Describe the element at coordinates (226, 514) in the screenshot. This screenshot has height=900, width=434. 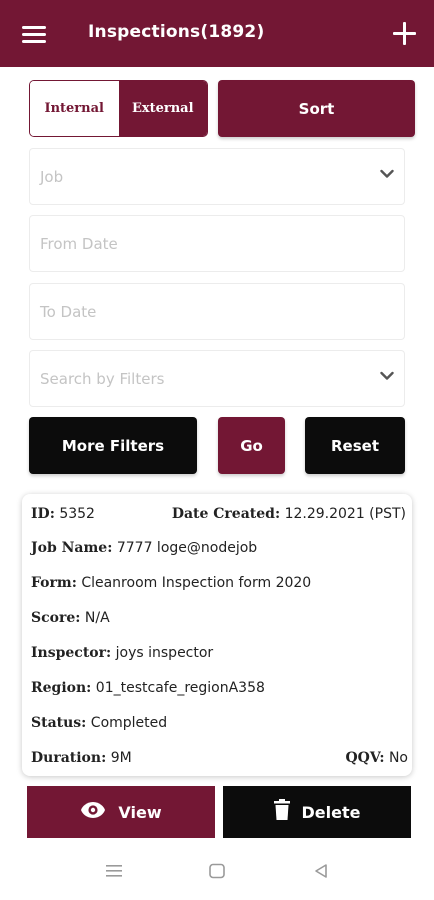
I see `date-created-label: Date Created:` at that location.